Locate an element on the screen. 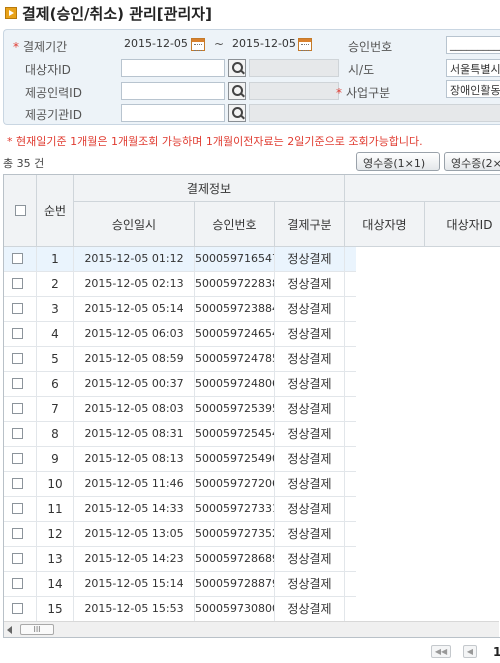 This screenshot has width=500, height=663. table-row: 6 2015-12-05 00:37 500059724806 정상결제 is located at coordinates (180, 384).